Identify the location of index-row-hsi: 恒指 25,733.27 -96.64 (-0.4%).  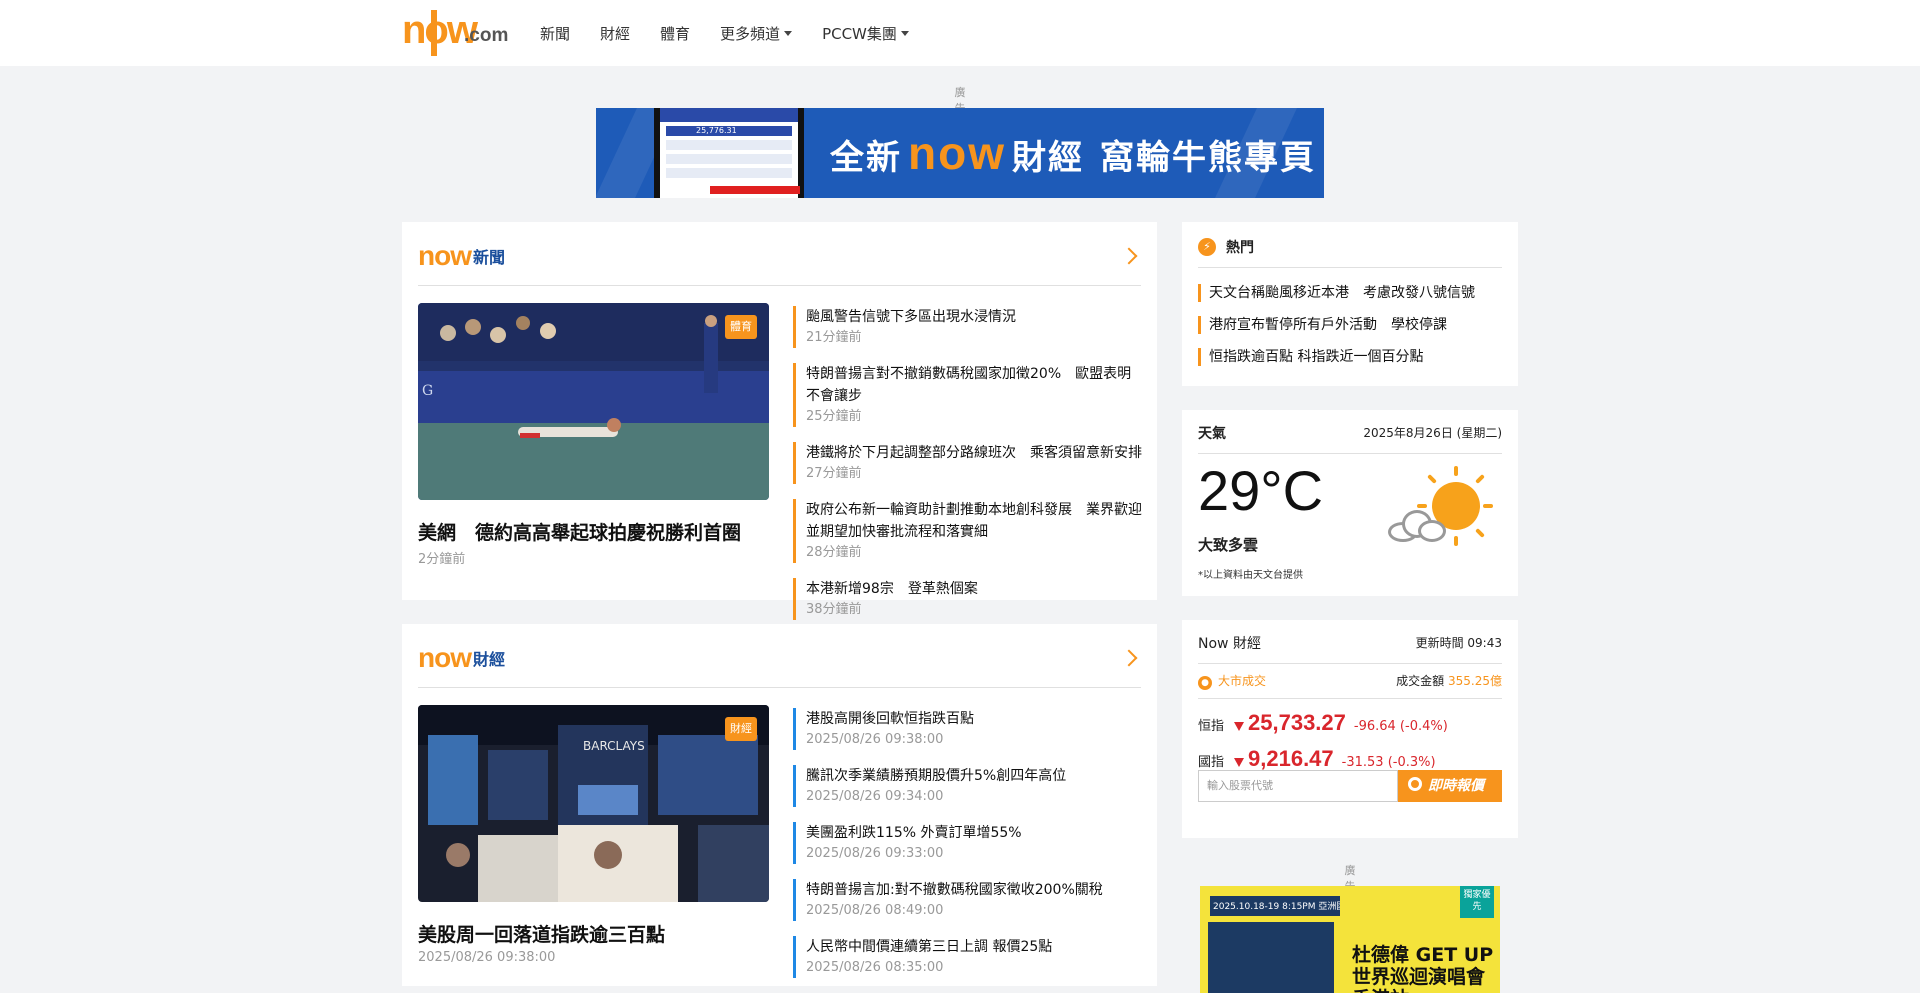
(1350, 723).